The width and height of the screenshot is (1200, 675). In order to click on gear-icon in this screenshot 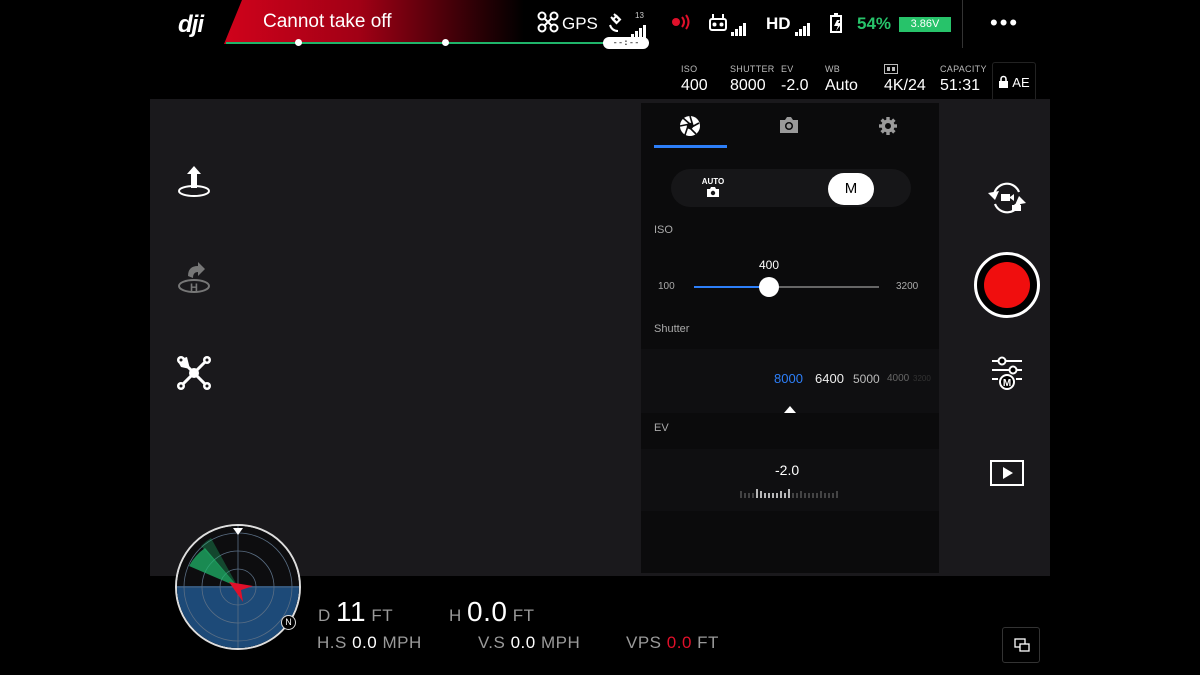, I will do `click(888, 129)`.